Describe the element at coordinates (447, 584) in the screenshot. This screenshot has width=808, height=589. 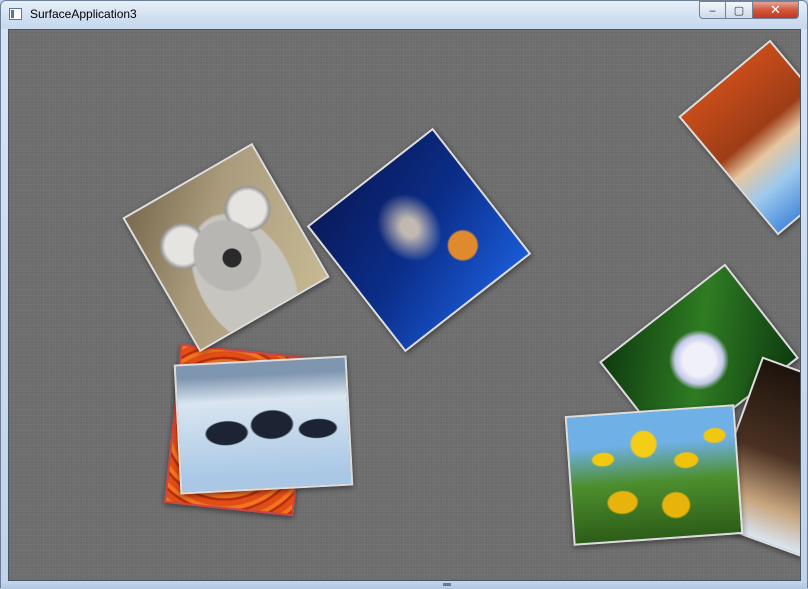
I see `resize-grip` at that location.